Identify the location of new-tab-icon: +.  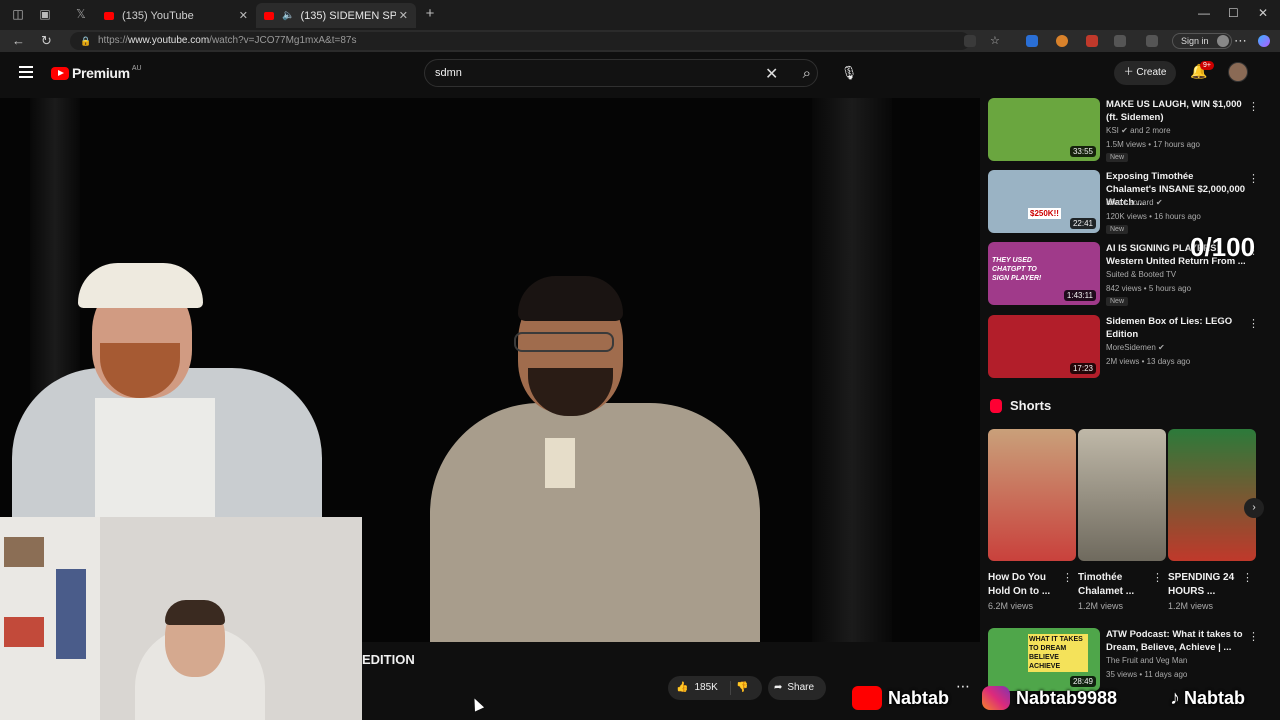
(430, 13).